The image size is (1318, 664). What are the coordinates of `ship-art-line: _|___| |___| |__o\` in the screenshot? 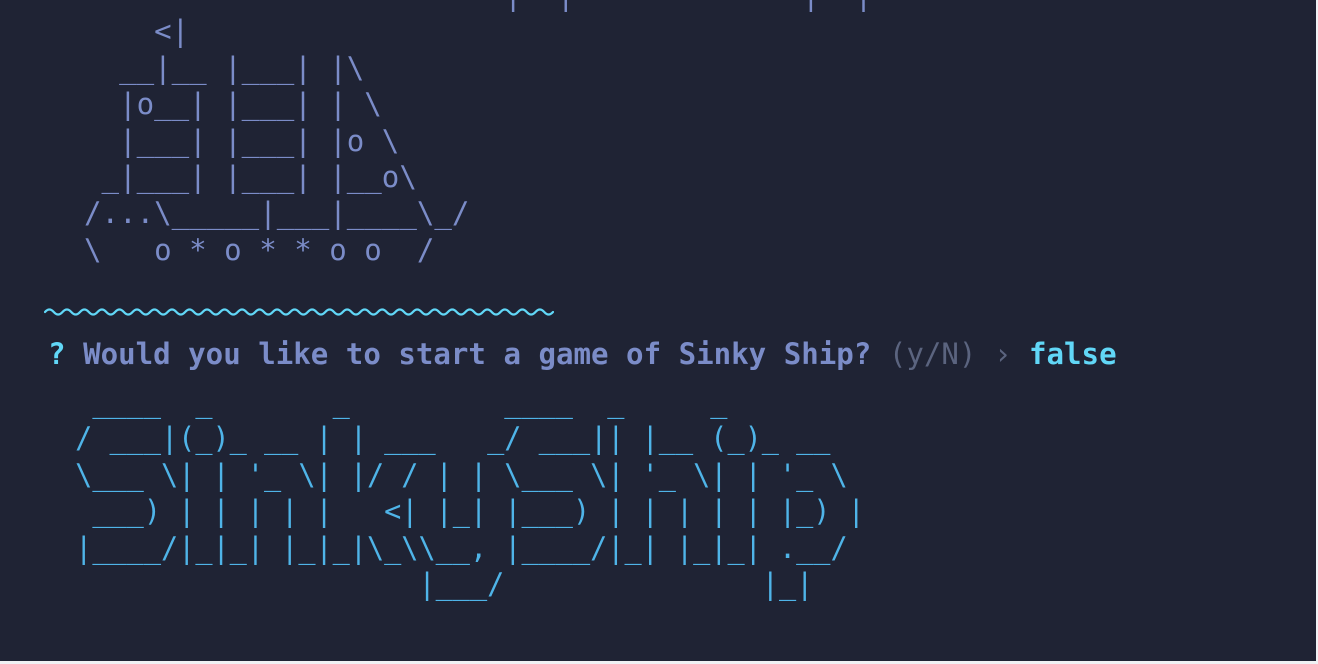 It's located at (233, 177).